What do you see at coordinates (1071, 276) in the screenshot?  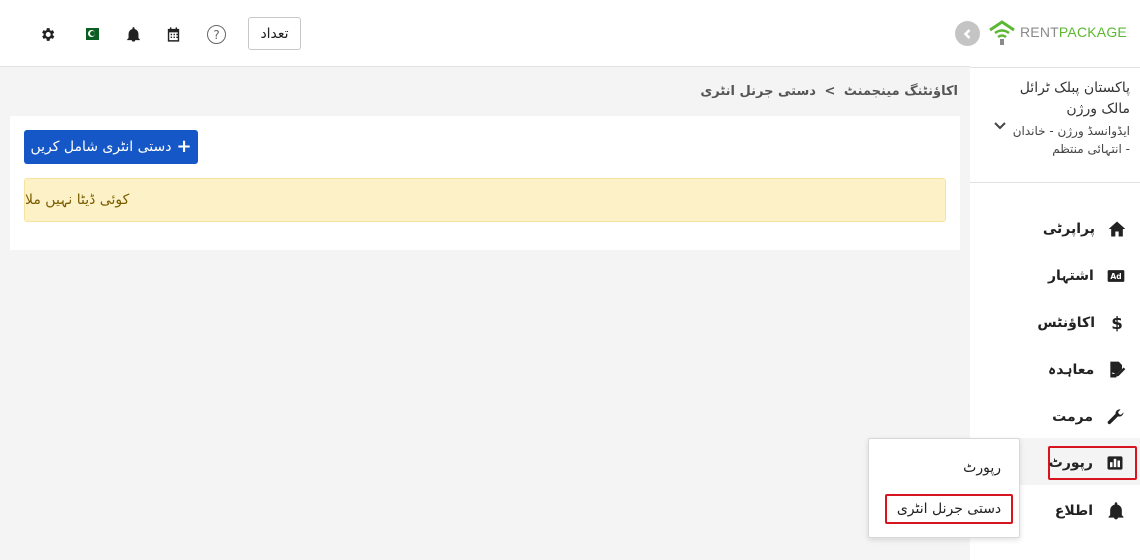 I see `sidebar-item-label: اشتہار` at bounding box center [1071, 276].